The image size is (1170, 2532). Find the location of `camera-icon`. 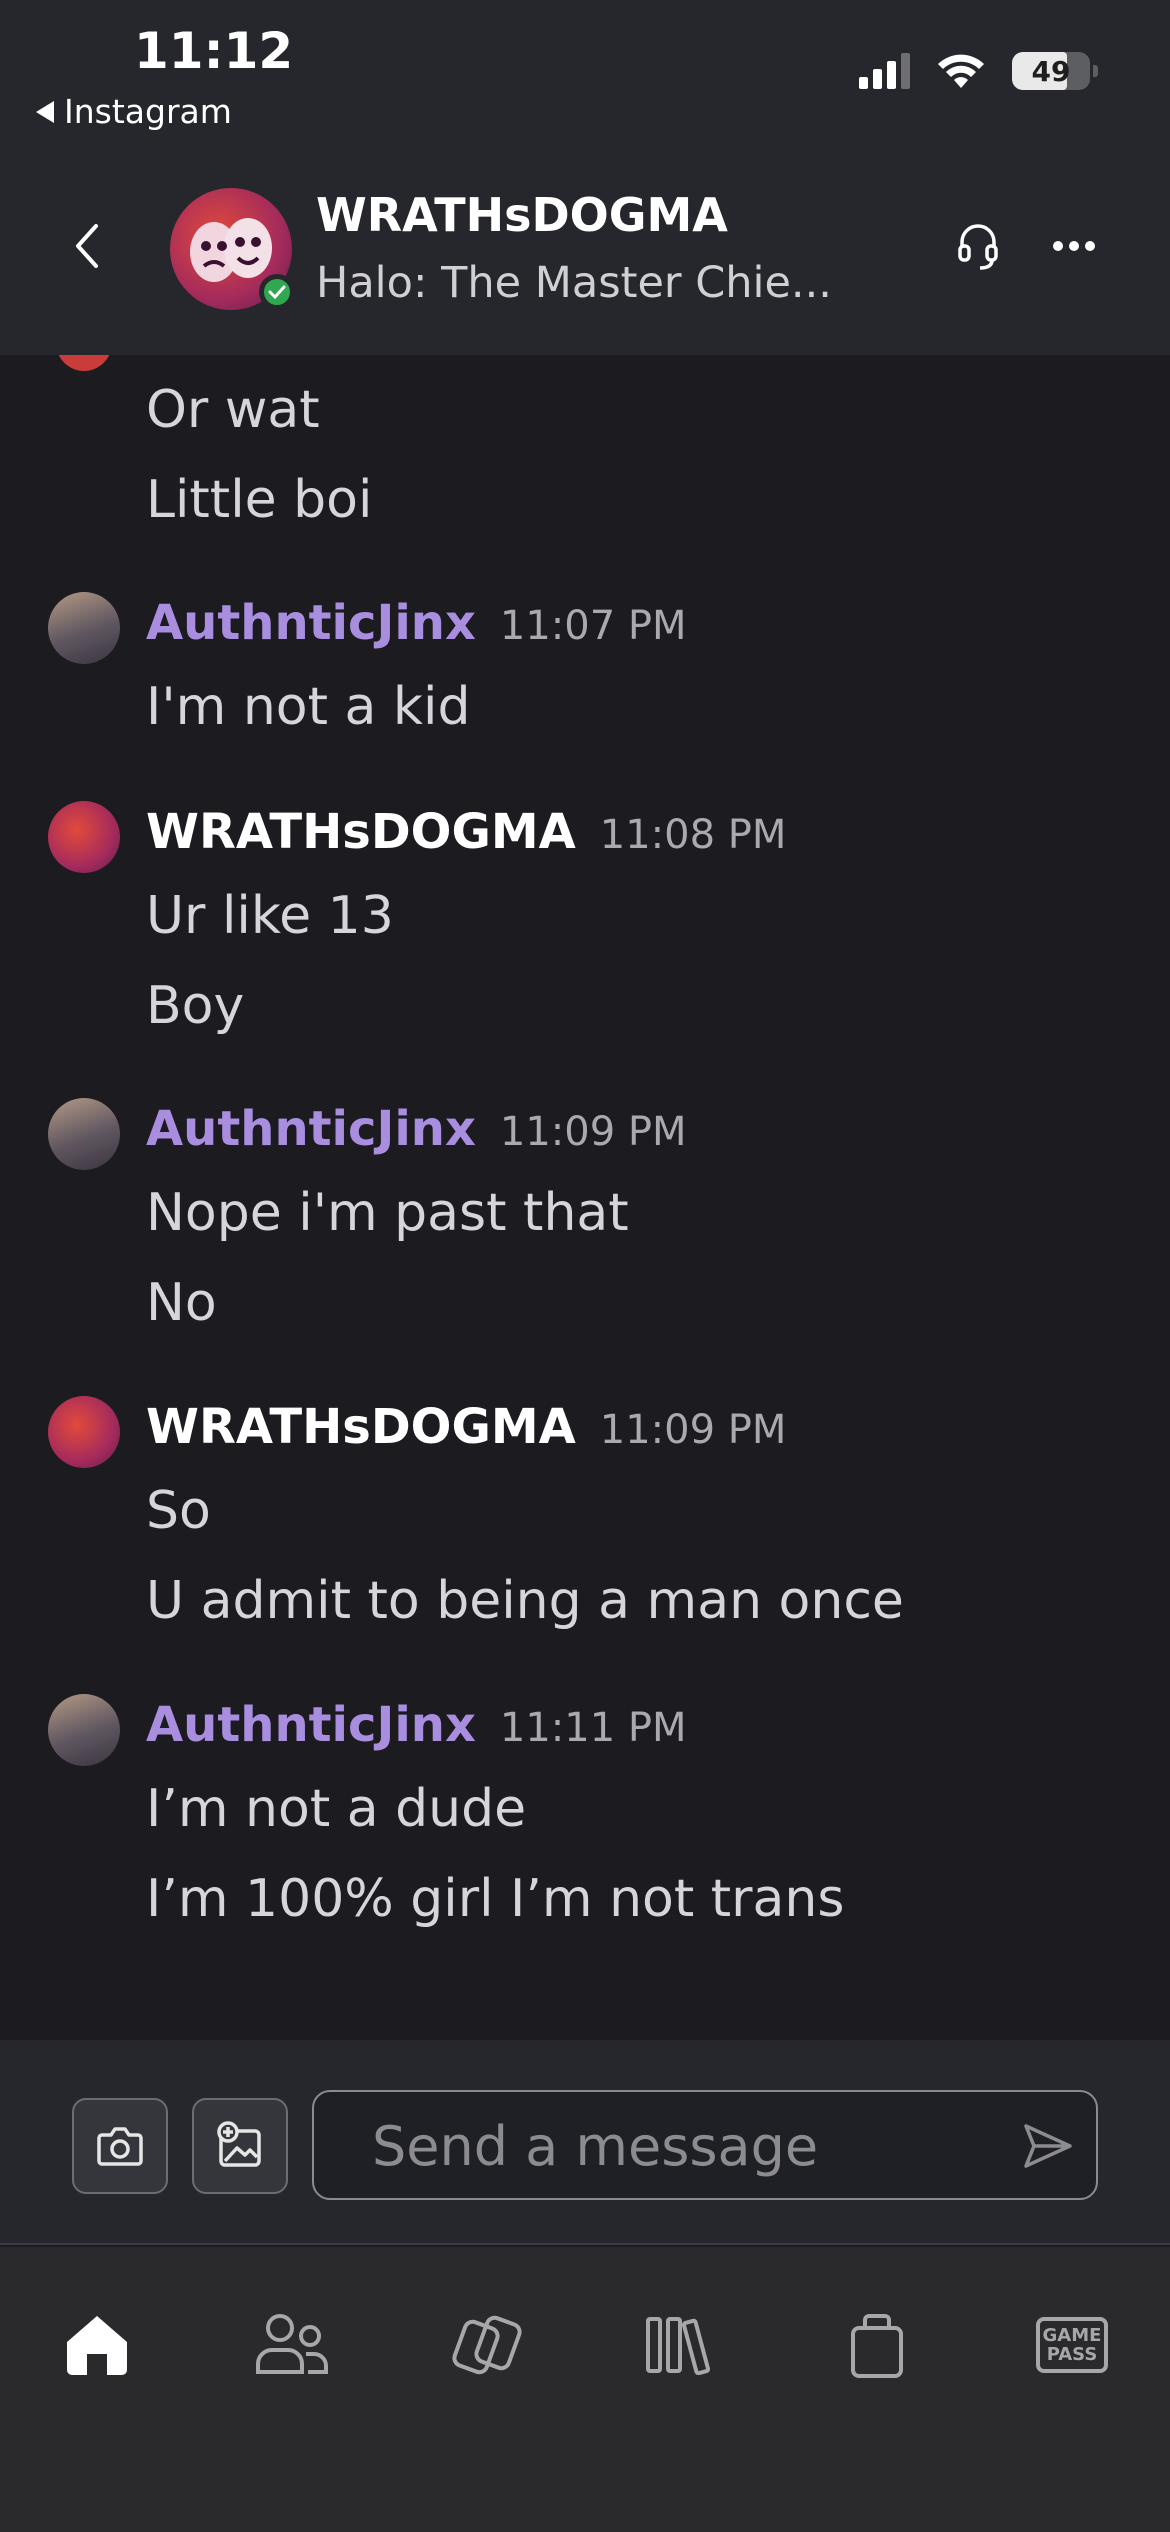

camera-icon is located at coordinates (120, 2146).